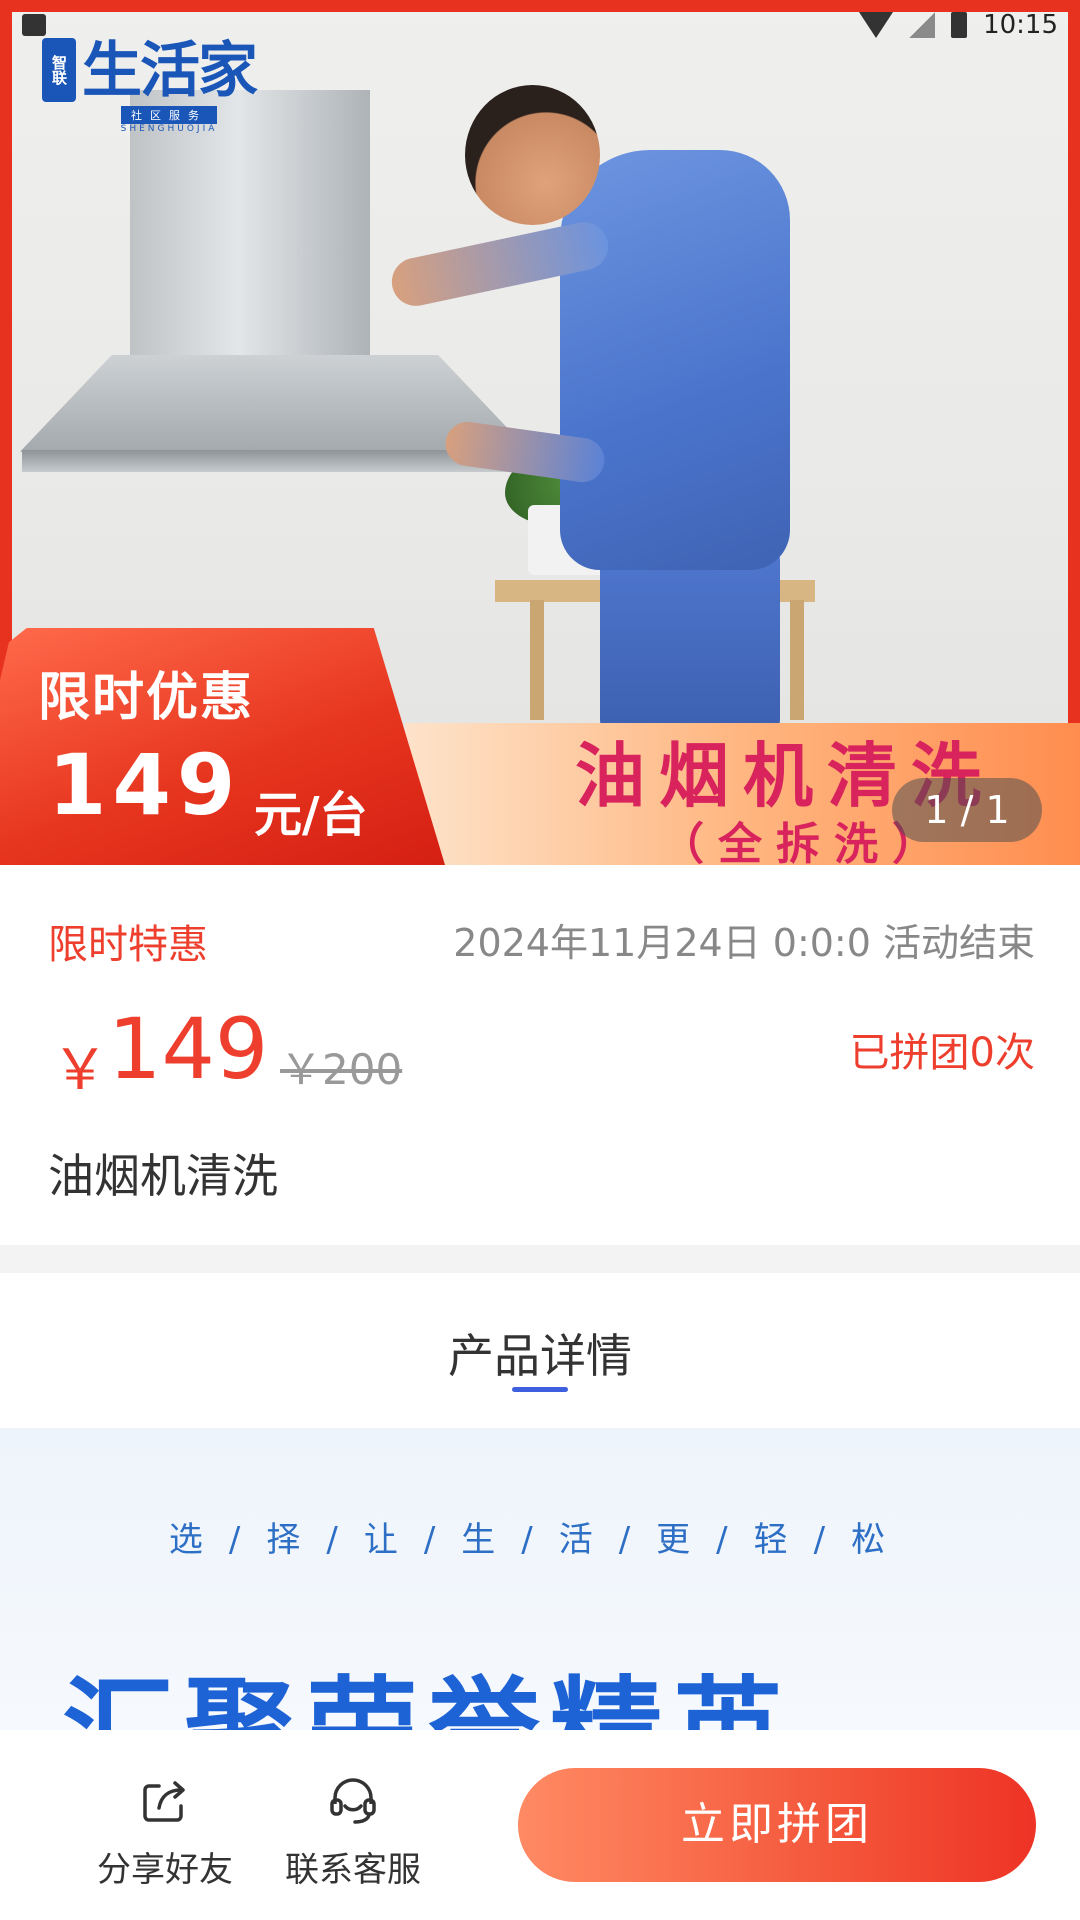 The width and height of the screenshot is (1080, 1920). Describe the element at coordinates (690, 640) in the screenshot. I see `worker-legs` at that location.